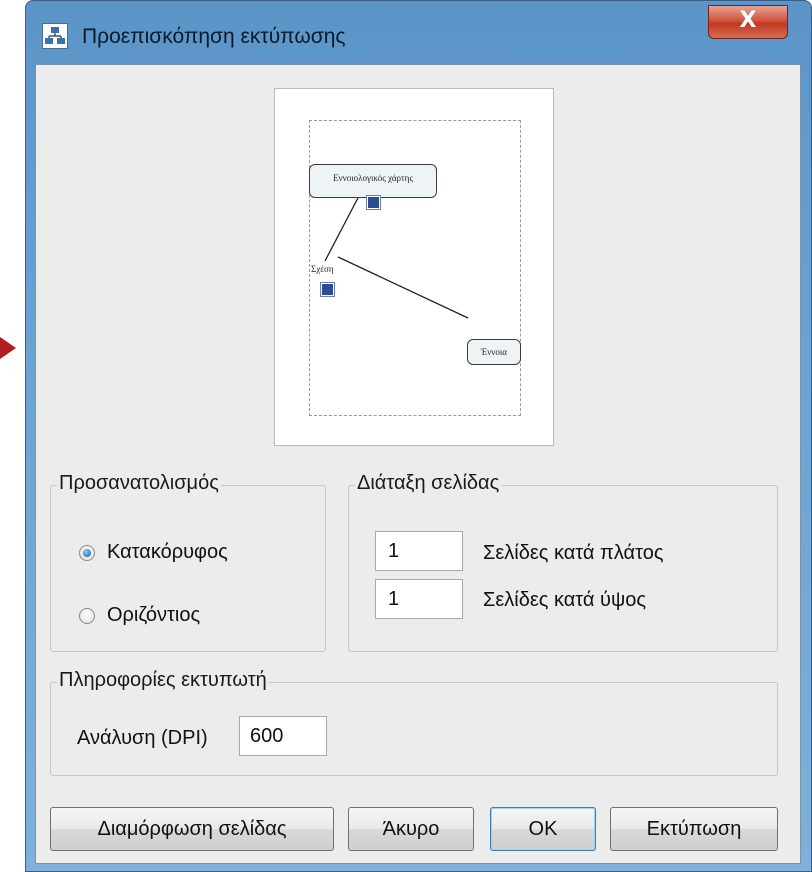 Image resolution: width=812 pixels, height=872 pixels. I want to click on print-button: Εκτύπωση, so click(694, 829).